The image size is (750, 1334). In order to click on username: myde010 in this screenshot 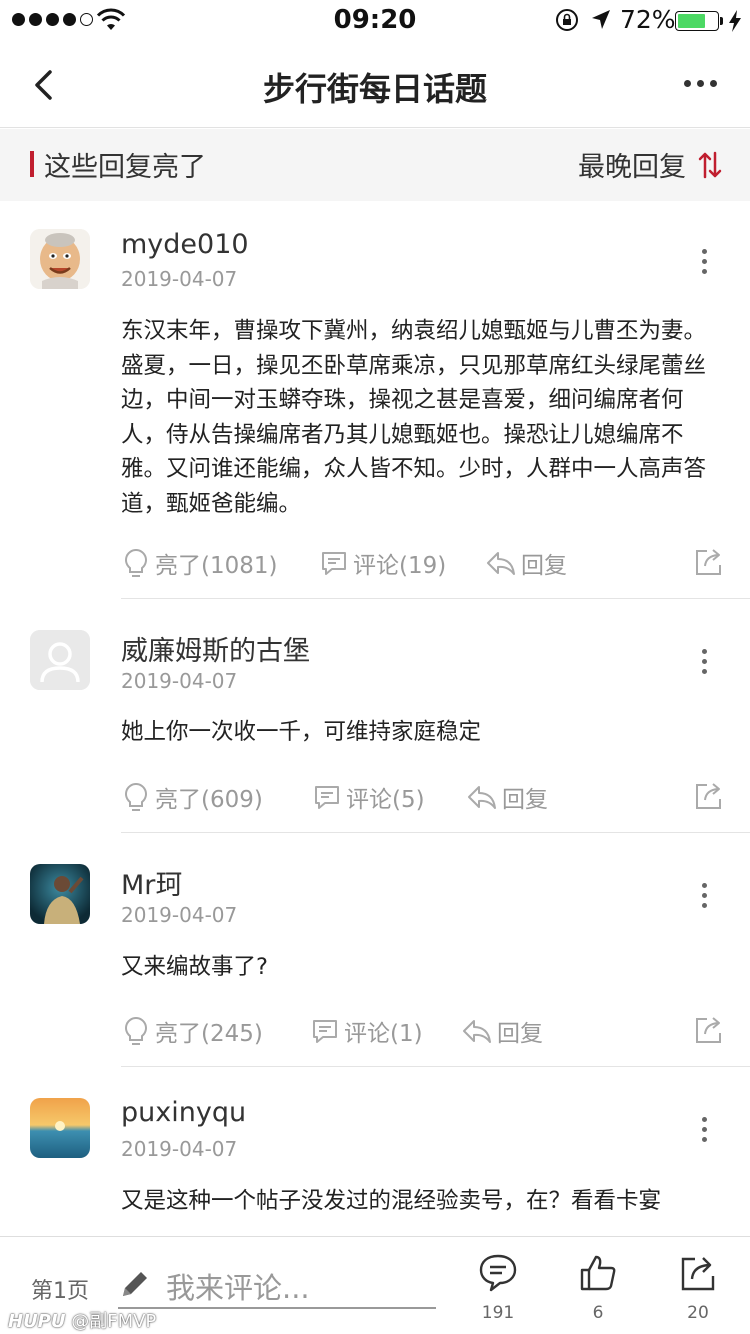, I will do `click(185, 244)`.